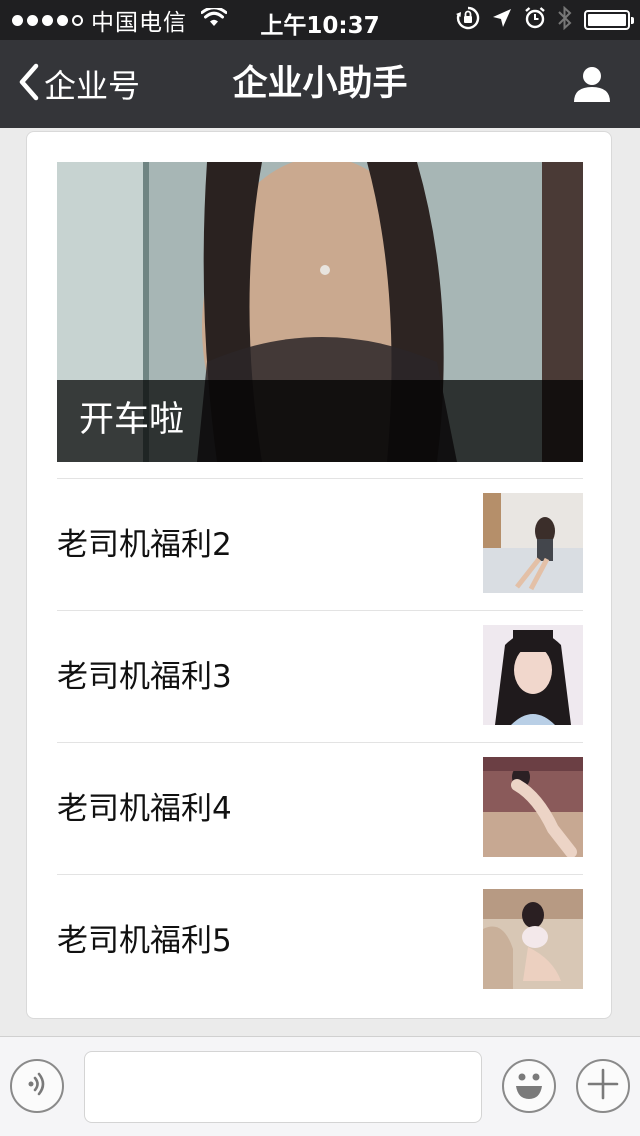 The width and height of the screenshot is (640, 1136). I want to click on voice-icon, so click(37, 1086).